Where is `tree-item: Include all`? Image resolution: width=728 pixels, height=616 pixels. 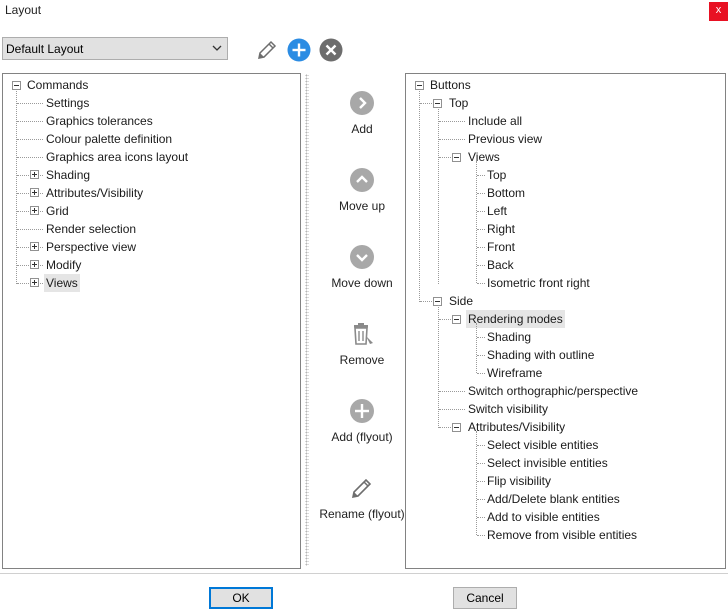 tree-item: Include all is located at coordinates (495, 121).